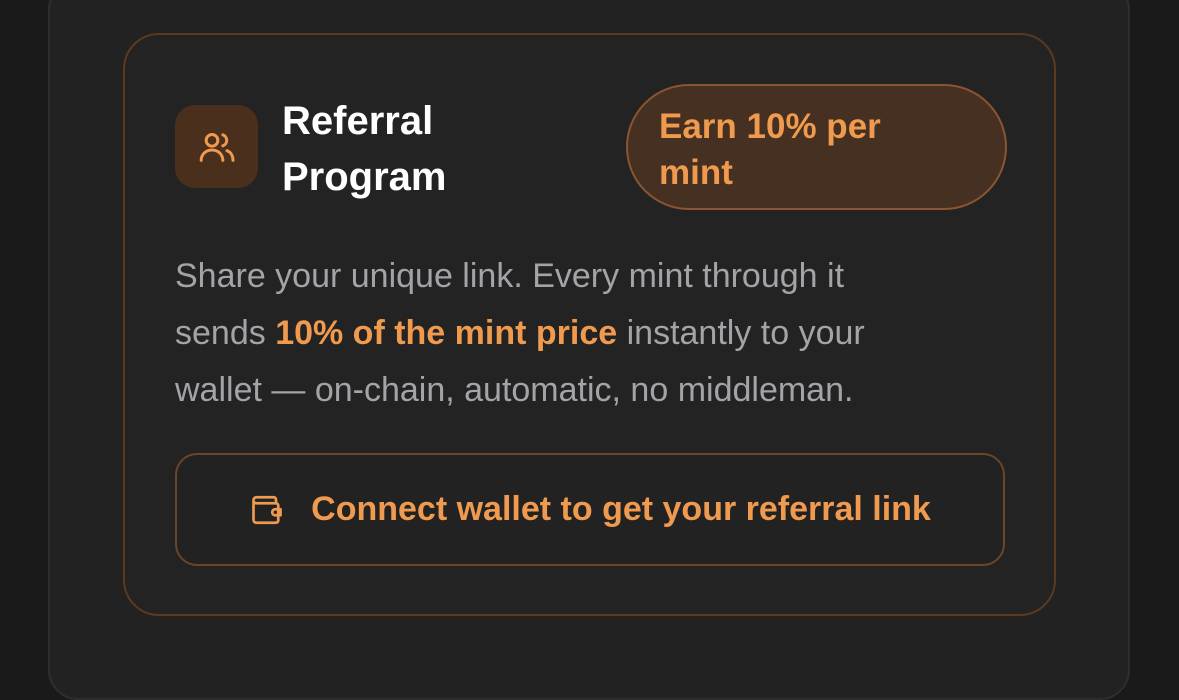  I want to click on connect-wallet-button: Connect wallet to get your referral link, so click(590, 509).